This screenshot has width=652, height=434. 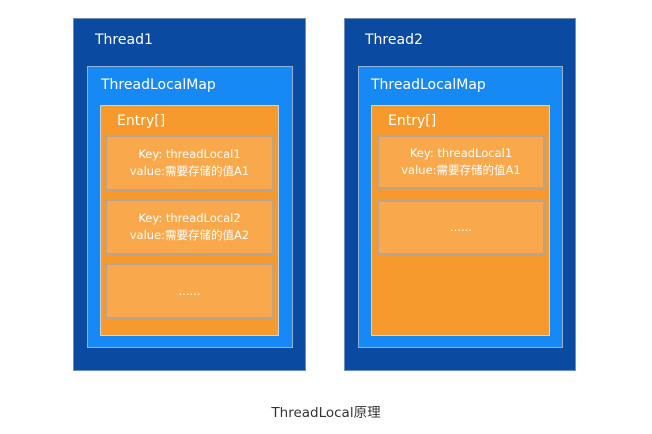 What do you see at coordinates (189, 227) in the screenshot?
I see `thread1-entry-slot-2: Key: threadLocal2 value:需要存储的值A2` at bounding box center [189, 227].